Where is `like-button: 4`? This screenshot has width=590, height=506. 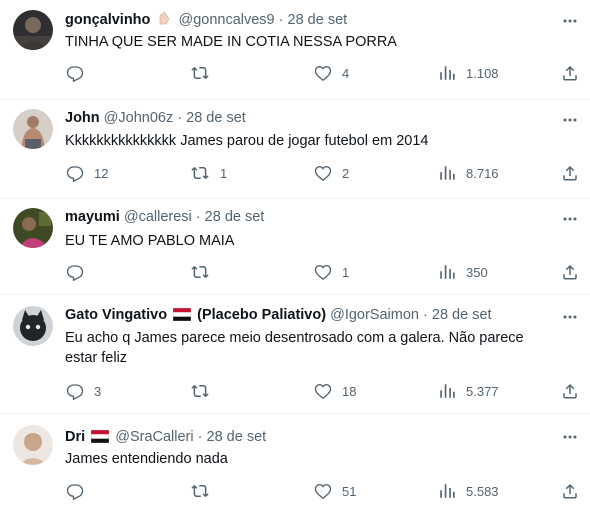 like-button: 4 is located at coordinates (331, 73).